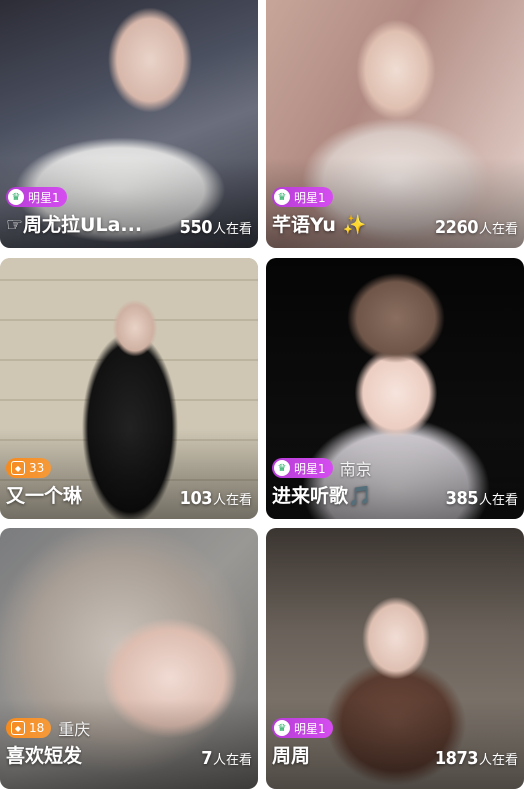 The image size is (524, 789). I want to click on streamer-name: 喜欢短发, so click(44, 756).